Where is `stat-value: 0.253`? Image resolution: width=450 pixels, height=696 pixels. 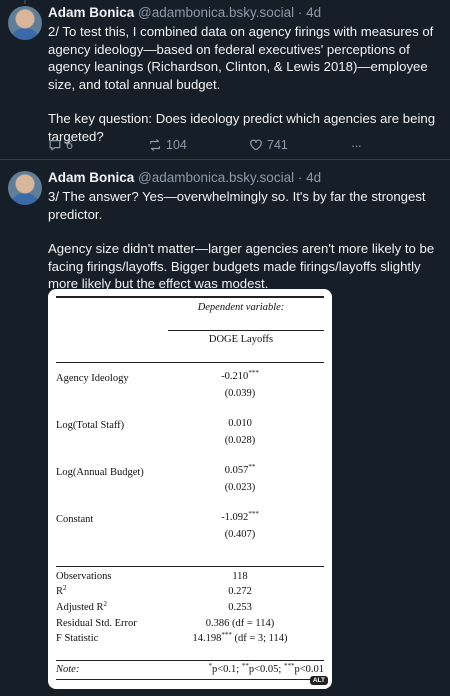
stat-value: 0.253 is located at coordinates (240, 607).